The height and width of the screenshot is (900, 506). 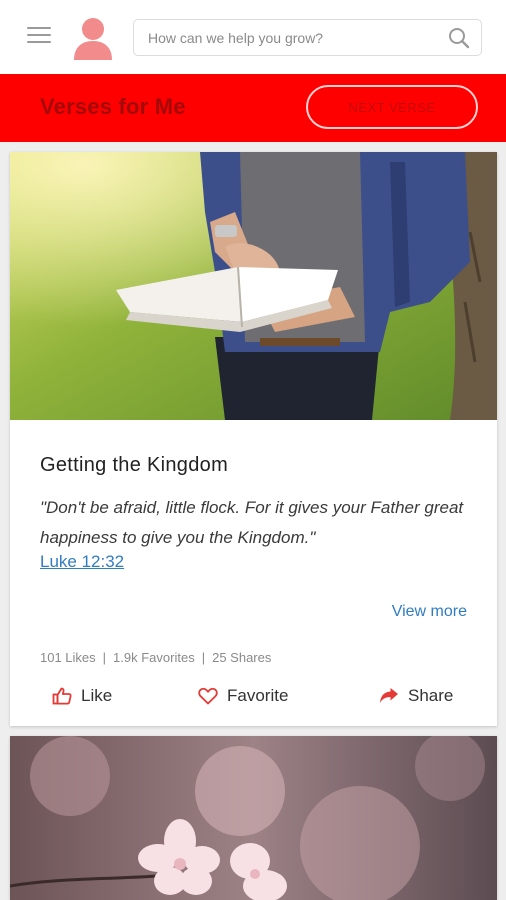 What do you see at coordinates (389, 695) in the screenshot?
I see `share-arrow-icon` at bounding box center [389, 695].